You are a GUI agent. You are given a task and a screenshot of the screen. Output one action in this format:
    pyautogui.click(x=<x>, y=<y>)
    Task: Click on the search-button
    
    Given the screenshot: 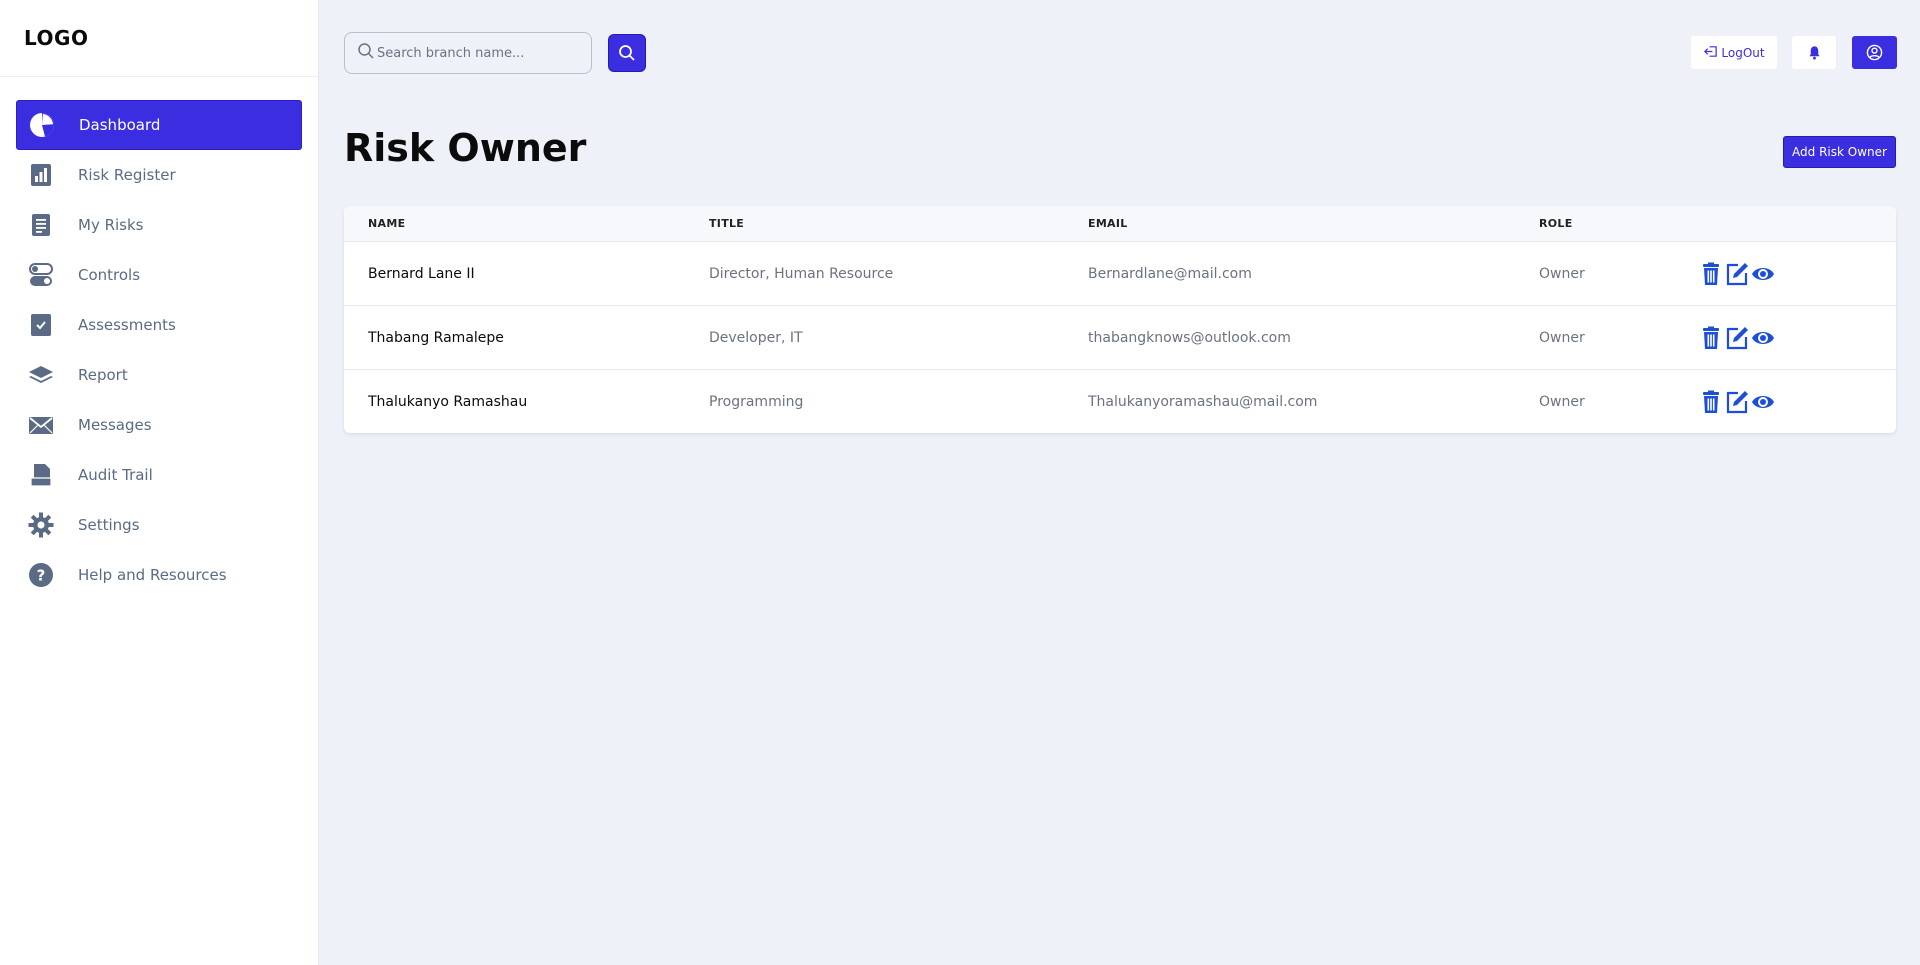 What is the action you would take?
    pyautogui.click(x=627, y=53)
    